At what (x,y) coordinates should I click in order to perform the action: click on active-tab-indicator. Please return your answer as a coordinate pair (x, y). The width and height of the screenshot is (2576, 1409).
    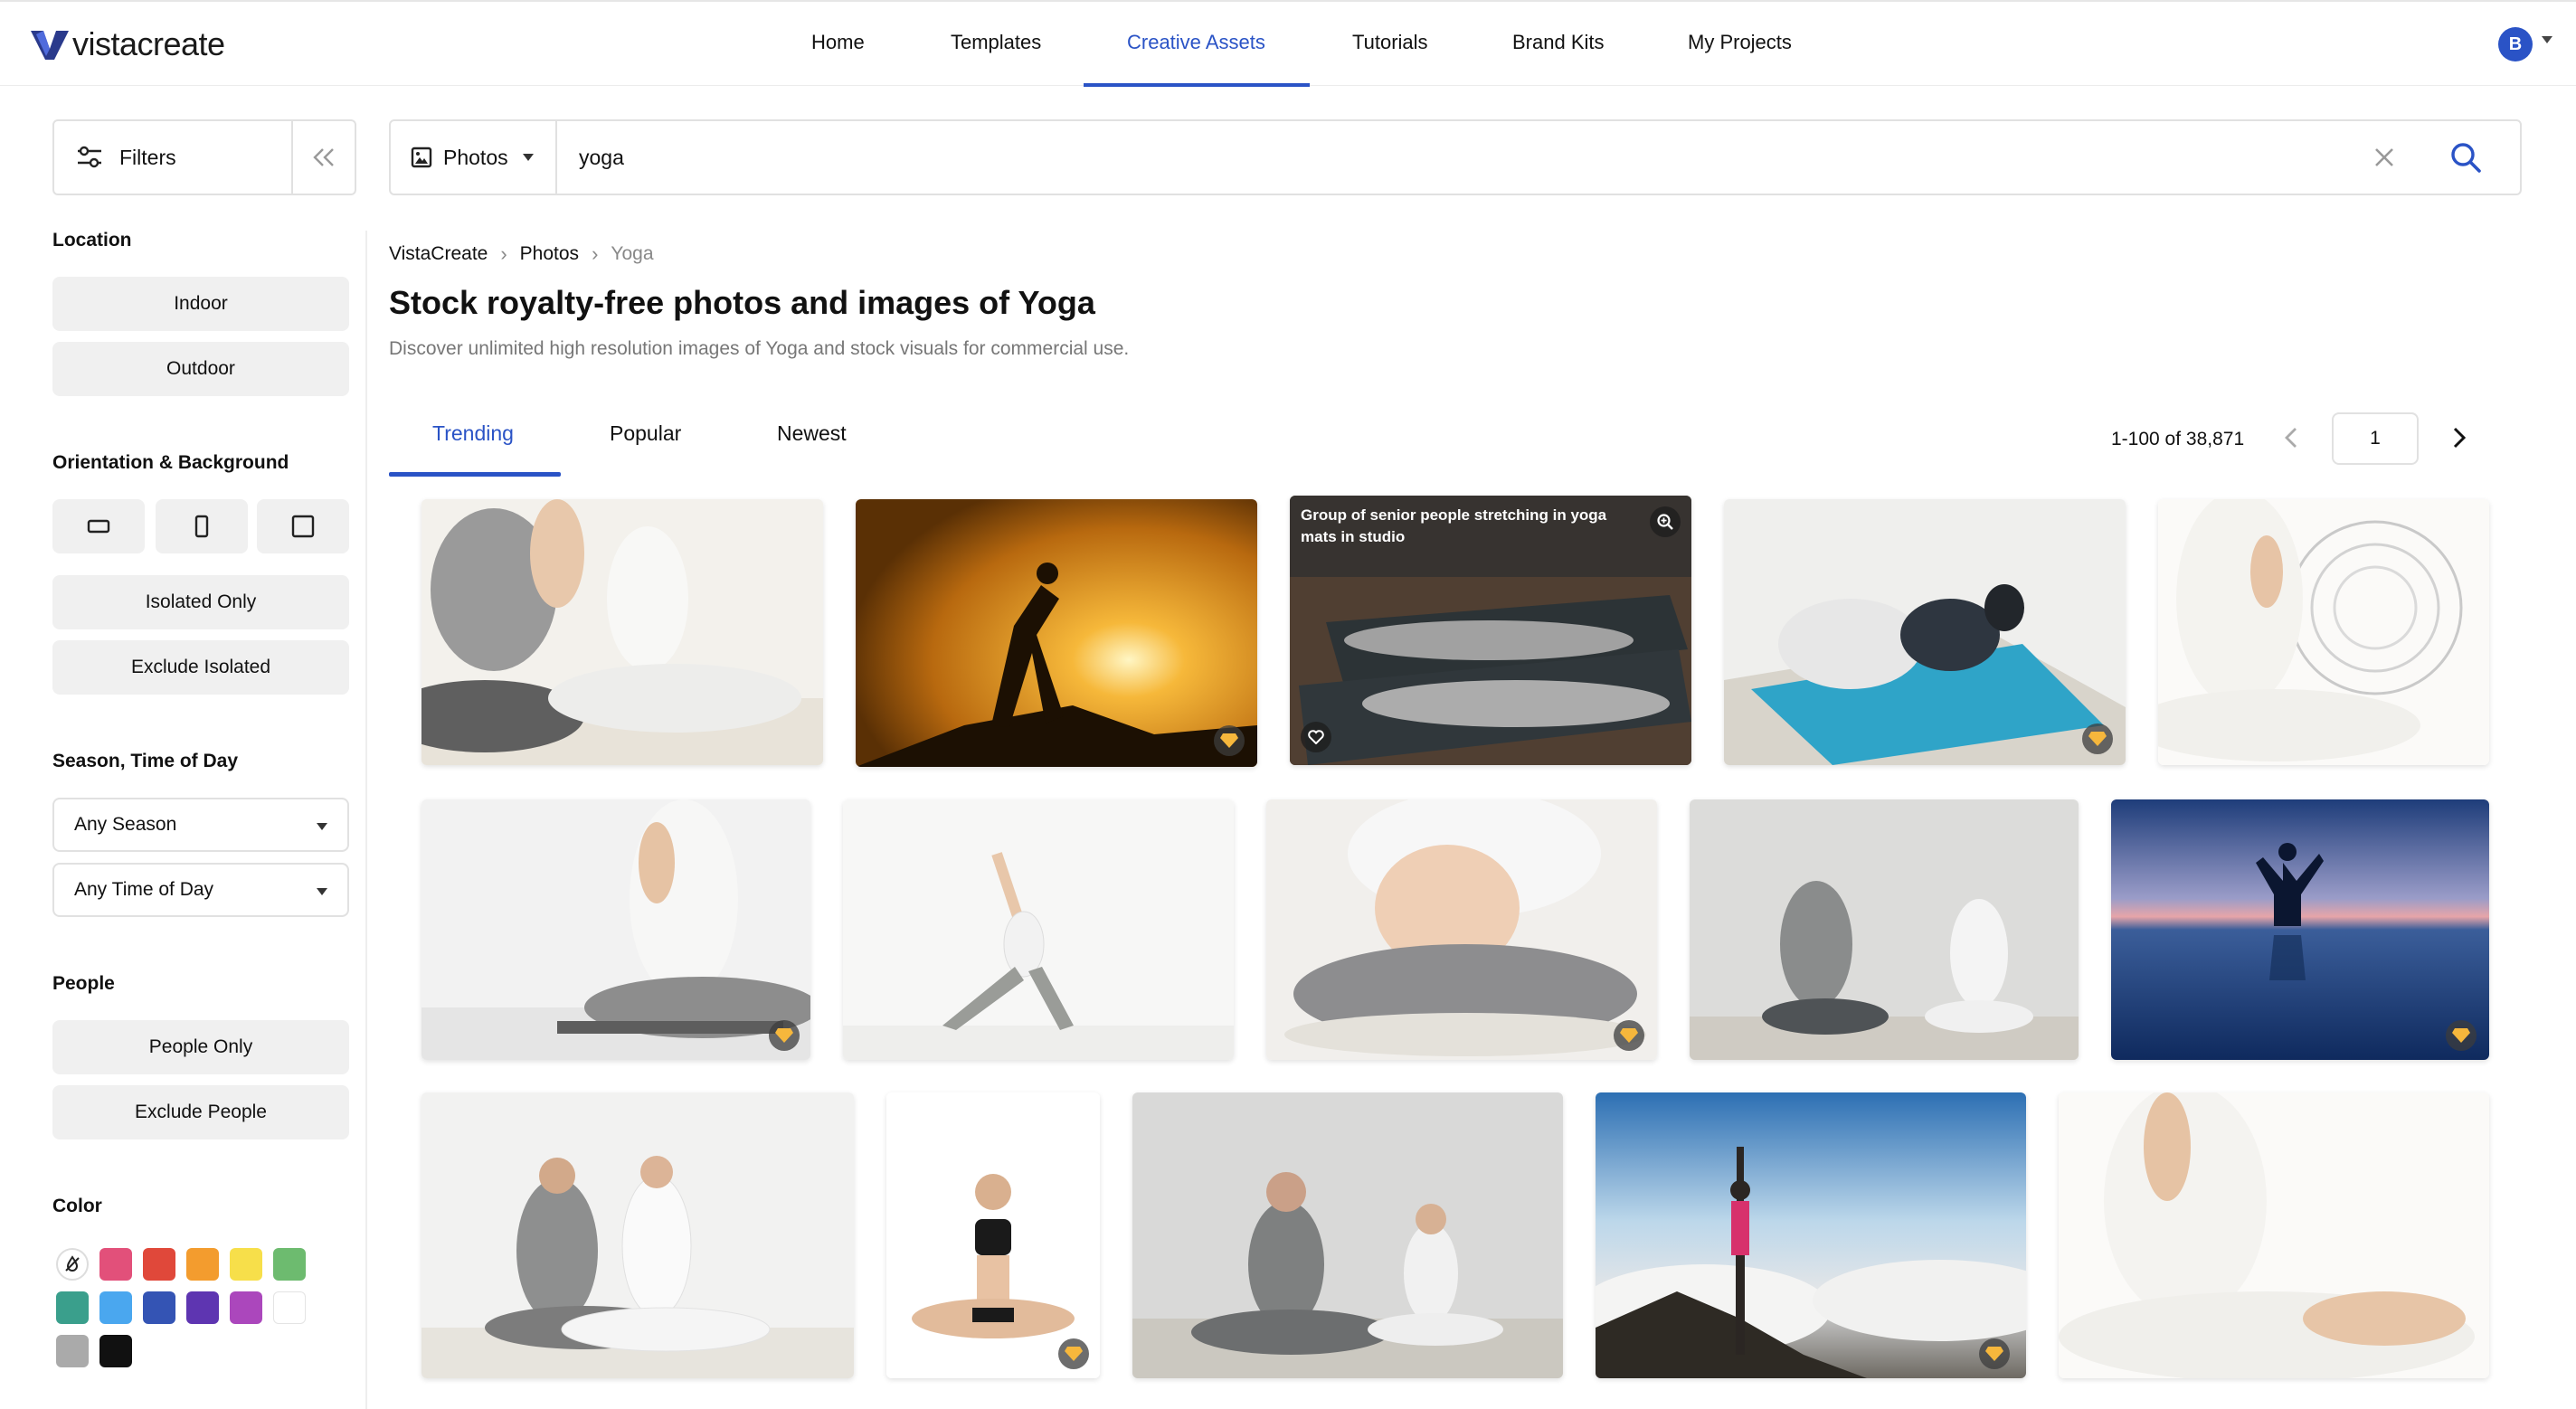
    Looking at the image, I should click on (475, 474).